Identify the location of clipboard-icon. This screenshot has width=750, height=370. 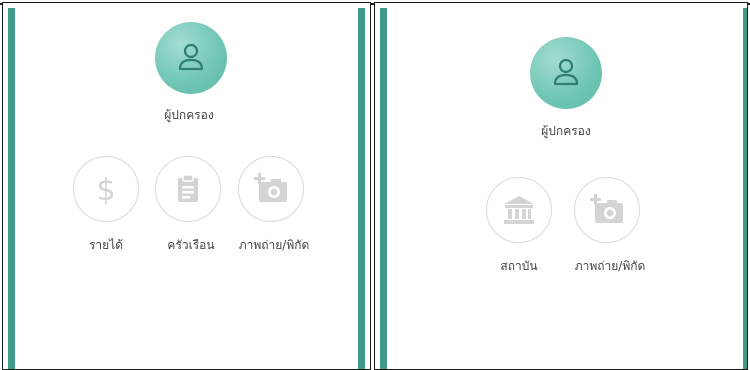
(188, 188).